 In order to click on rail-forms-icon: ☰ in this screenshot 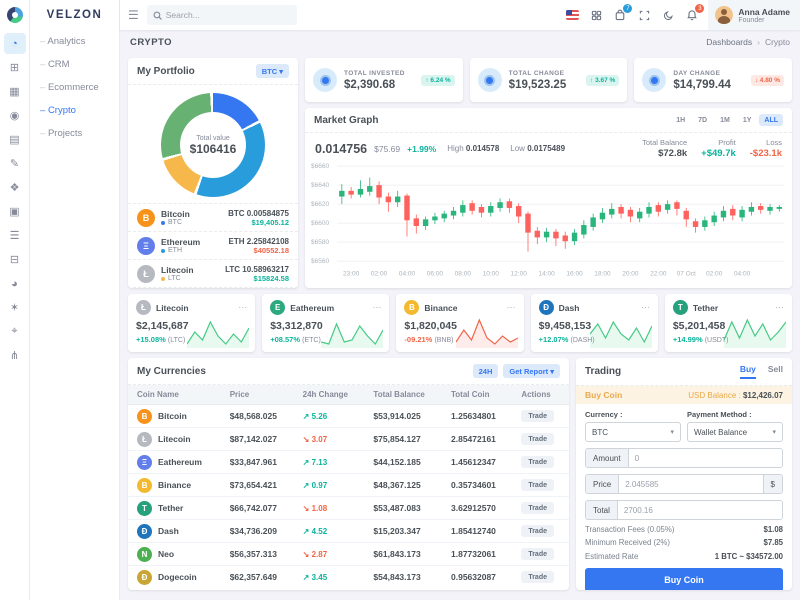, I will do `click(15, 235)`.